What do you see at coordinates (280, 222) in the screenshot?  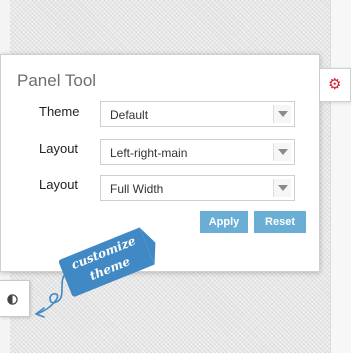 I see `reset-button: Reset` at bounding box center [280, 222].